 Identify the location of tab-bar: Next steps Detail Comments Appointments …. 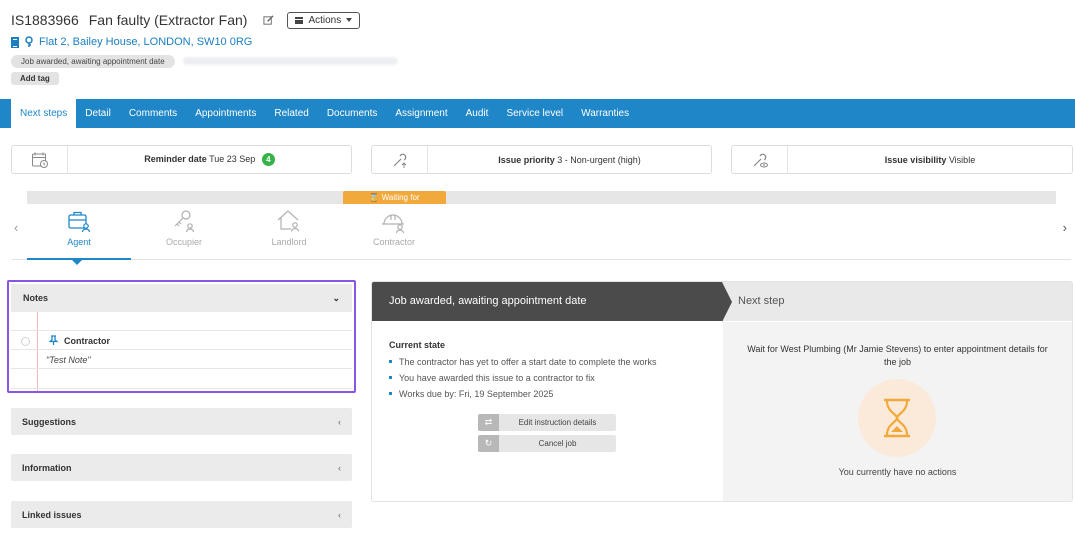
(537, 113).